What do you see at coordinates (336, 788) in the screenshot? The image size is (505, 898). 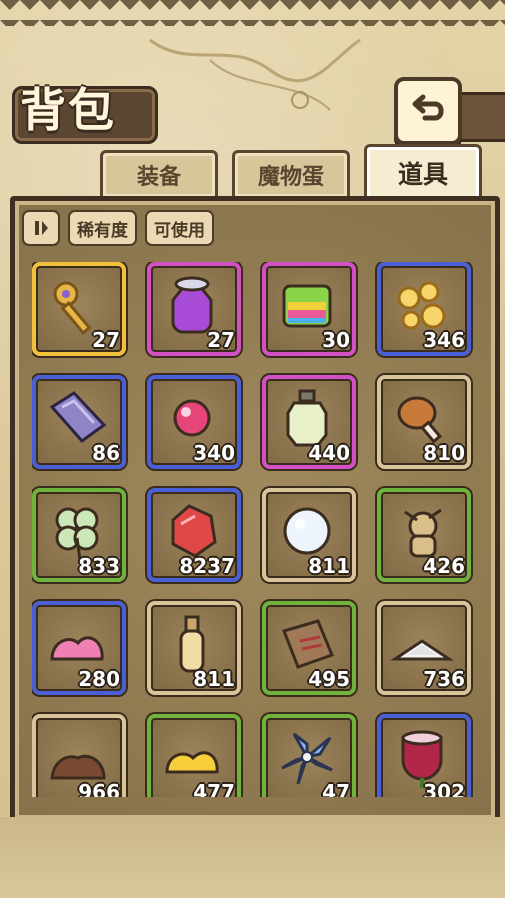 I see `item-count: 47` at bounding box center [336, 788].